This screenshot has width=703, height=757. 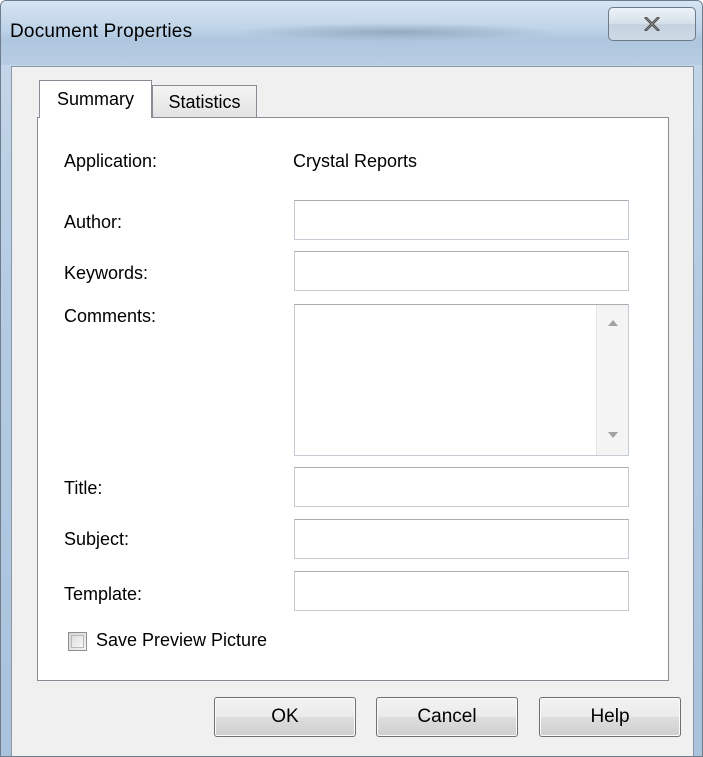 I want to click on tab-summary-label: Summary, so click(x=95, y=99).